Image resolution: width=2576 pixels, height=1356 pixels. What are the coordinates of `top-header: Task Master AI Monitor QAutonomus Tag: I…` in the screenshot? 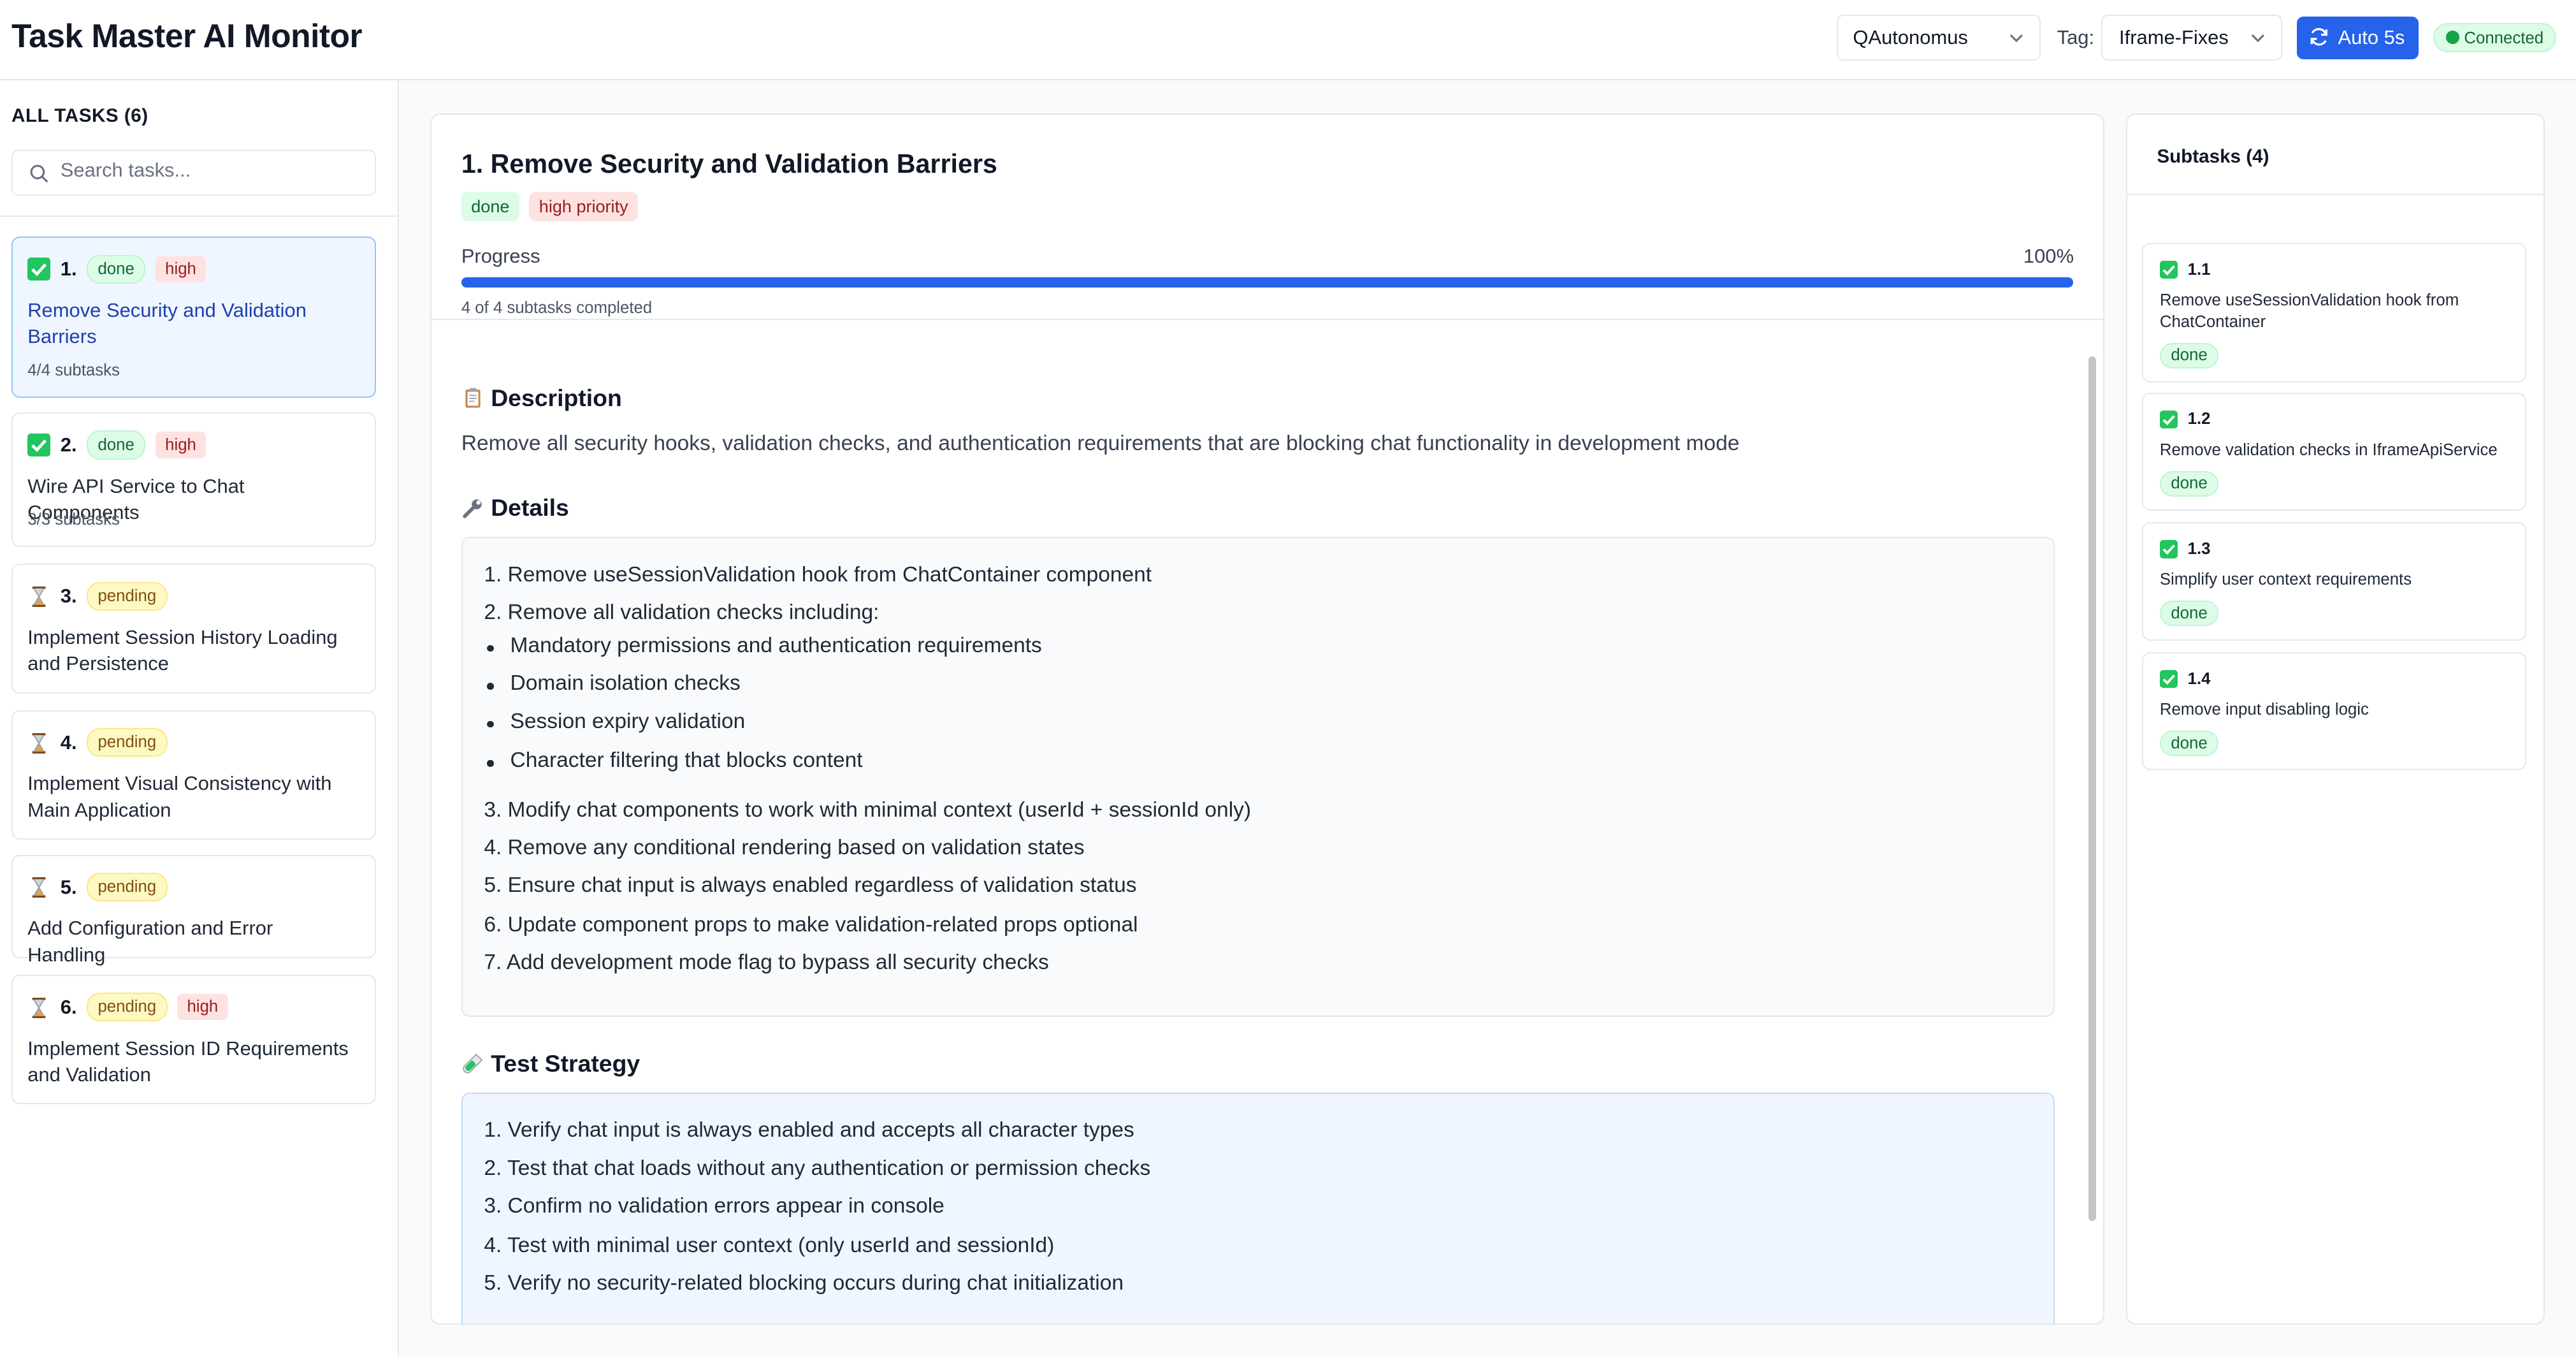 It's located at (1288, 40).